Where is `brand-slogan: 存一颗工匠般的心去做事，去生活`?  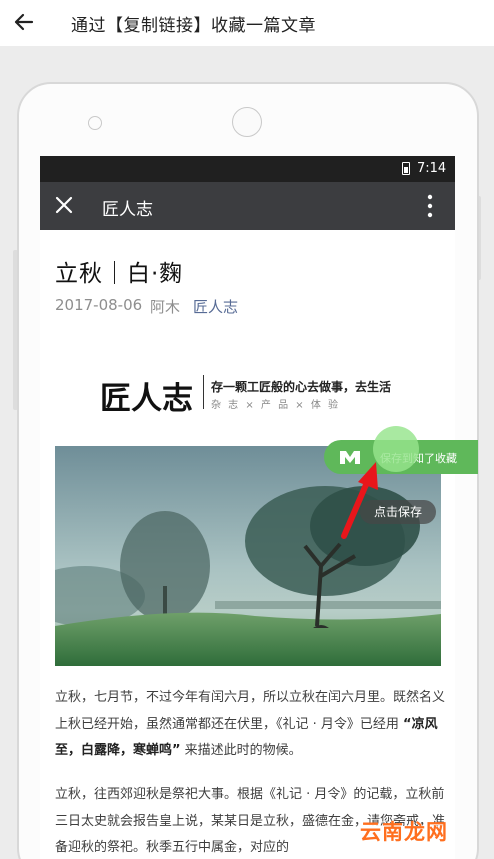 brand-slogan: 存一颗工匠般的心去做事，去生活 is located at coordinates (301, 387).